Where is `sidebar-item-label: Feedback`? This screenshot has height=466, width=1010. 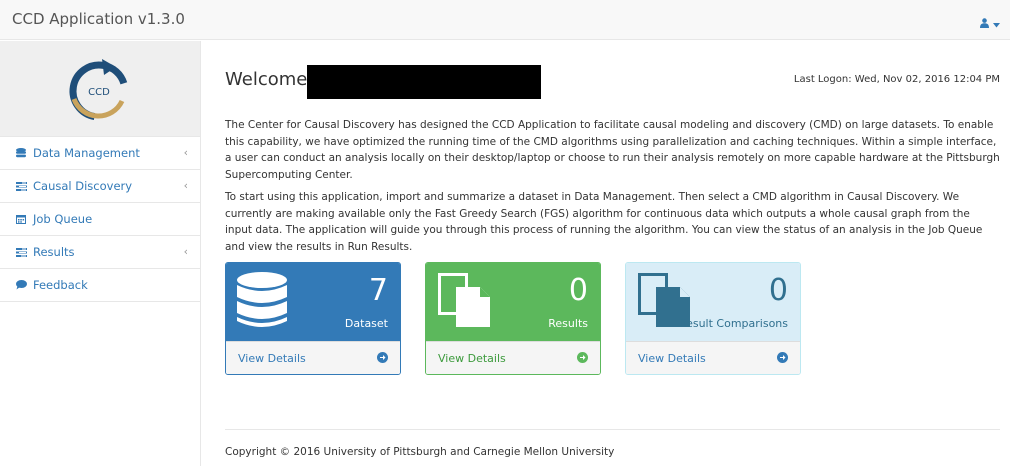 sidebar-item-label: Feedback is located at coordinates (60, 285).